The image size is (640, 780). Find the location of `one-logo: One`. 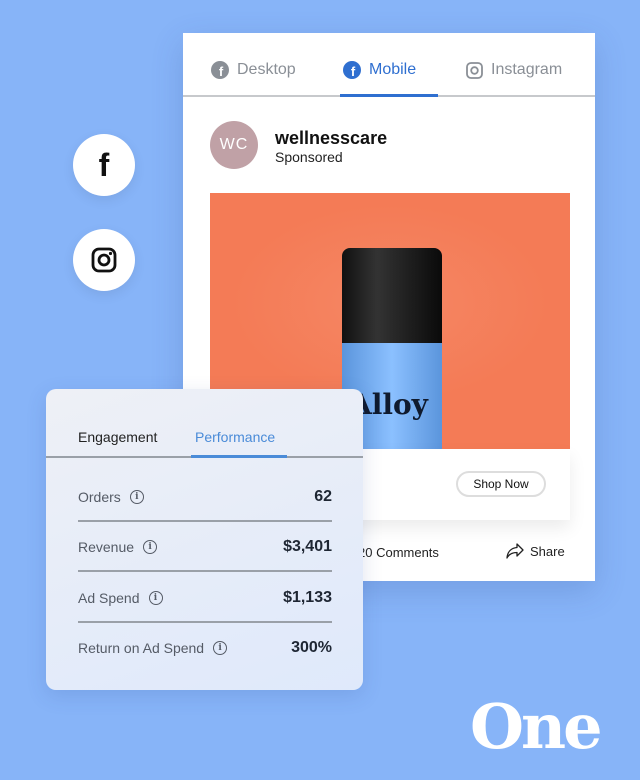

one-logo: One is located at coordinates (536, 726).